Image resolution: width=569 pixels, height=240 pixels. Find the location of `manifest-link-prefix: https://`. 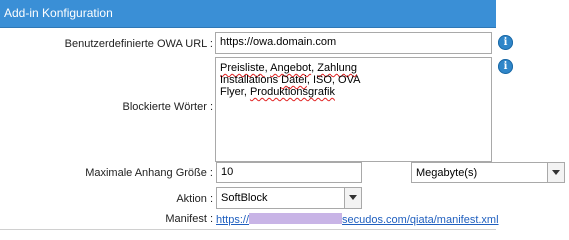

manifest-link-prefix: https:// is located at coordinates (233, 220).